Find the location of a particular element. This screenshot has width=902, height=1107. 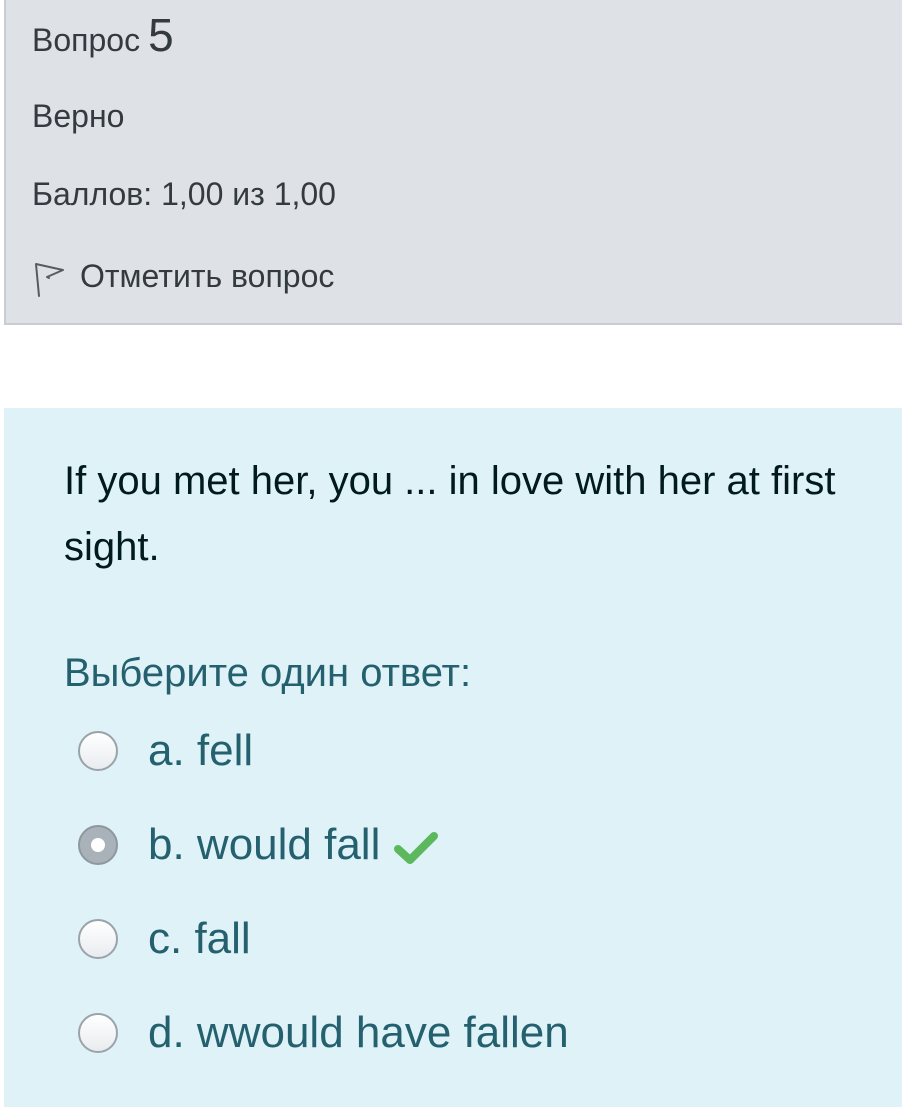

answer-label-c: c. fall is located at coordinates (199, 938).